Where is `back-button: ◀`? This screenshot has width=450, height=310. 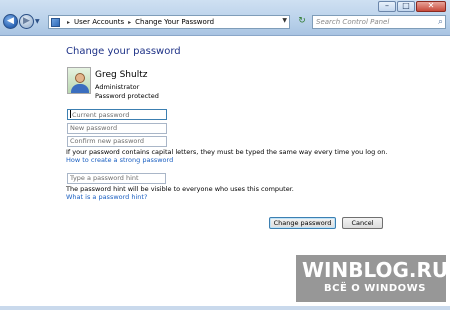 back-button: ◀ is located at coordinates (10, 21).